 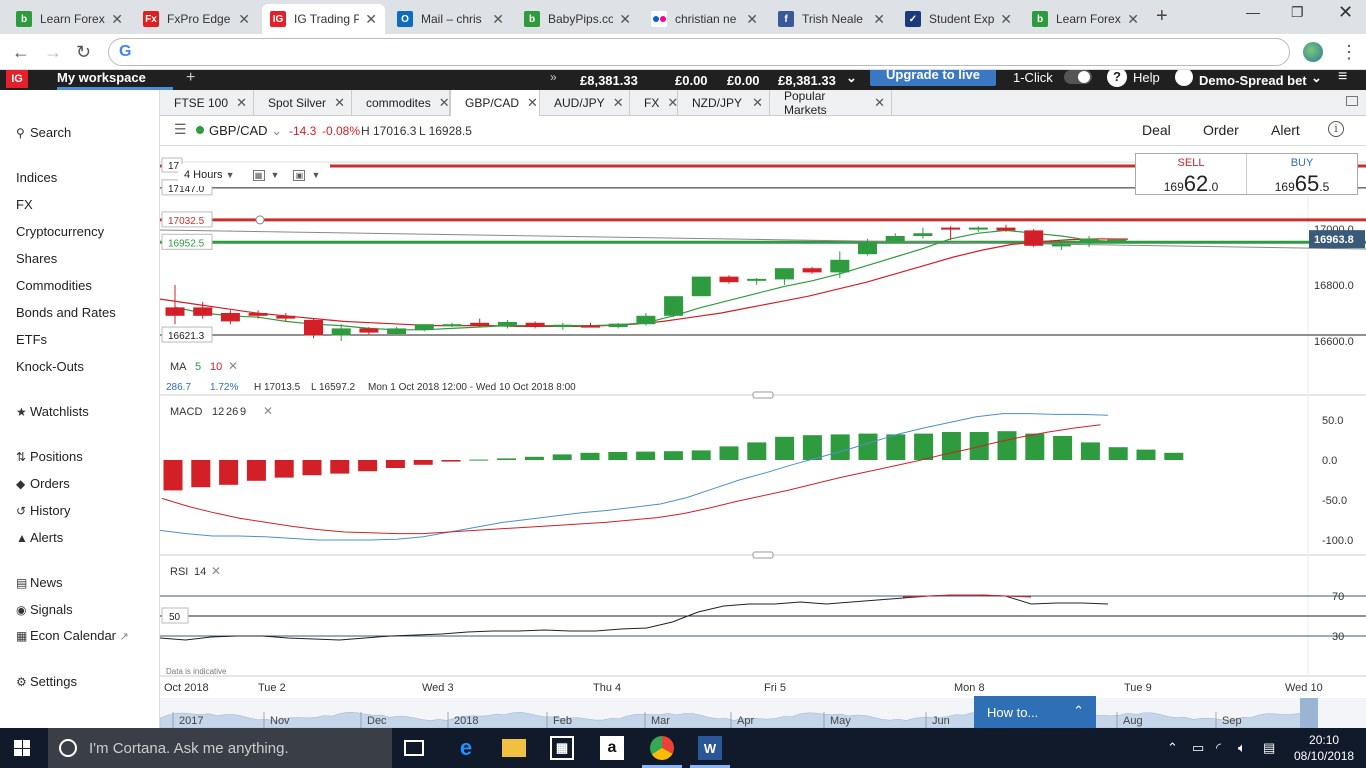 What do you see at coordinates (258, 175) in the screenshot?
I see `chart-type-icon: ▦` at bounding box center [258, 175].